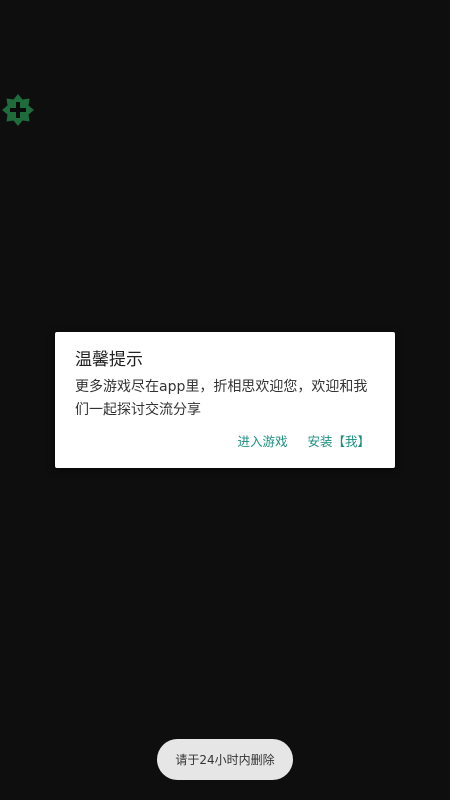 Image resolution: width=450 pixels, height=800 pixels. What do you see at coordinates (303, 442) in the screenshot?
I see `dialog-actions: 进入游戏 安装【我】` at bounding box center [303, 442].